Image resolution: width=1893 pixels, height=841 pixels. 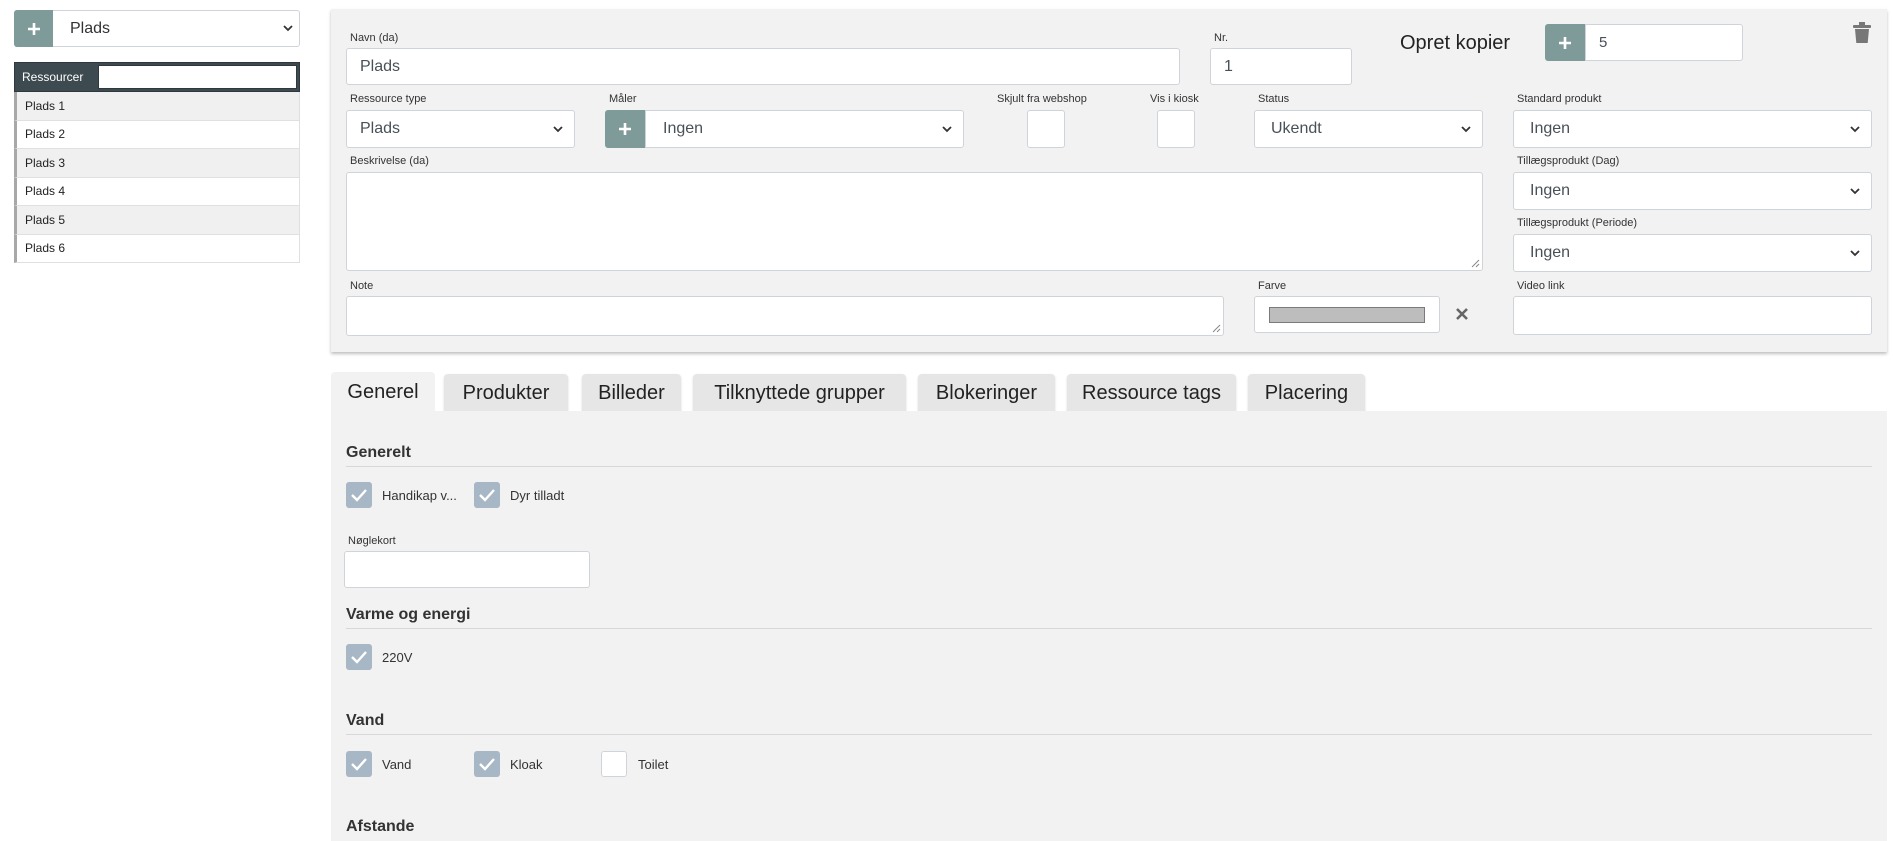 I want to click on opret-kopier-count-input: 5, so click(x=1664, y=42).